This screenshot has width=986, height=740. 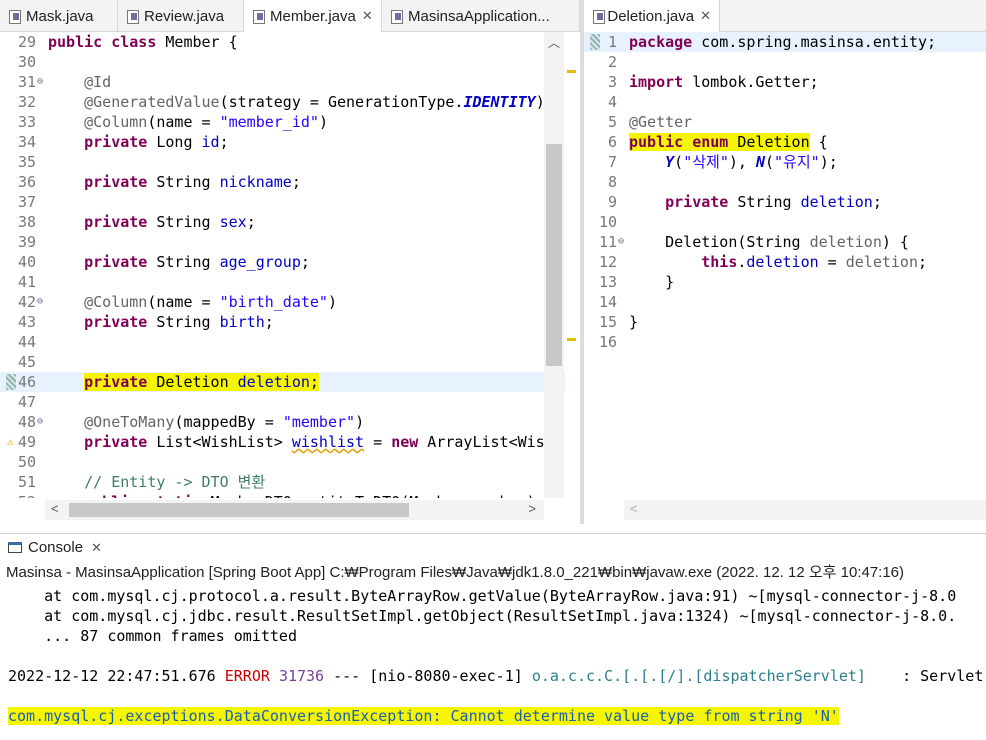 I want to click on line-number: 13, so click(x=607, y=282).